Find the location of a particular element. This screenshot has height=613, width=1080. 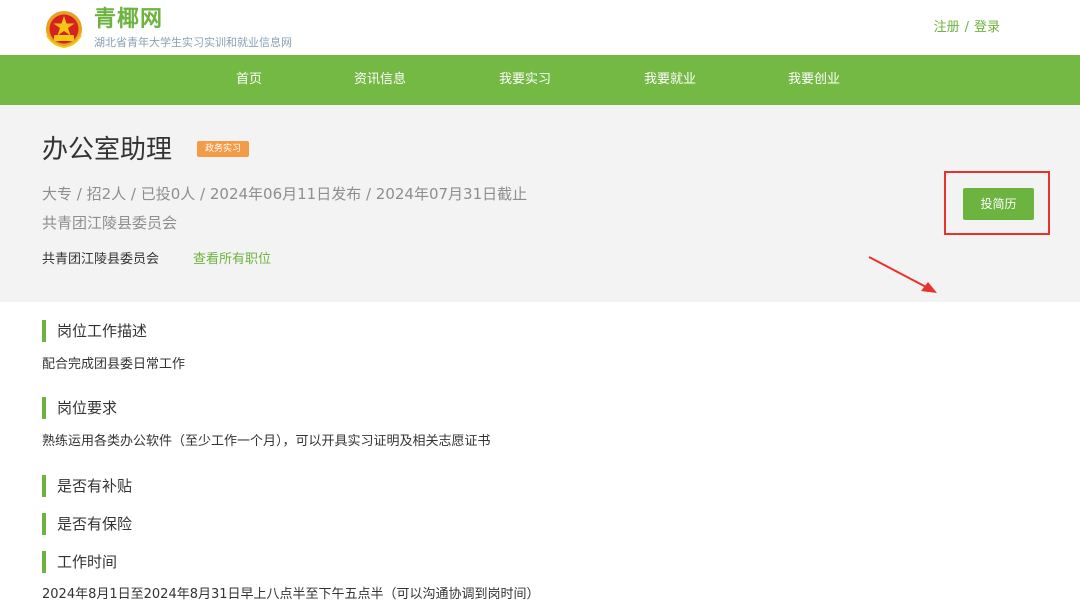

top-header: 青椰网 湖北省青年大学生实习实训和就业信息网 注册 / 登录 is located at coordinates (540, 27).